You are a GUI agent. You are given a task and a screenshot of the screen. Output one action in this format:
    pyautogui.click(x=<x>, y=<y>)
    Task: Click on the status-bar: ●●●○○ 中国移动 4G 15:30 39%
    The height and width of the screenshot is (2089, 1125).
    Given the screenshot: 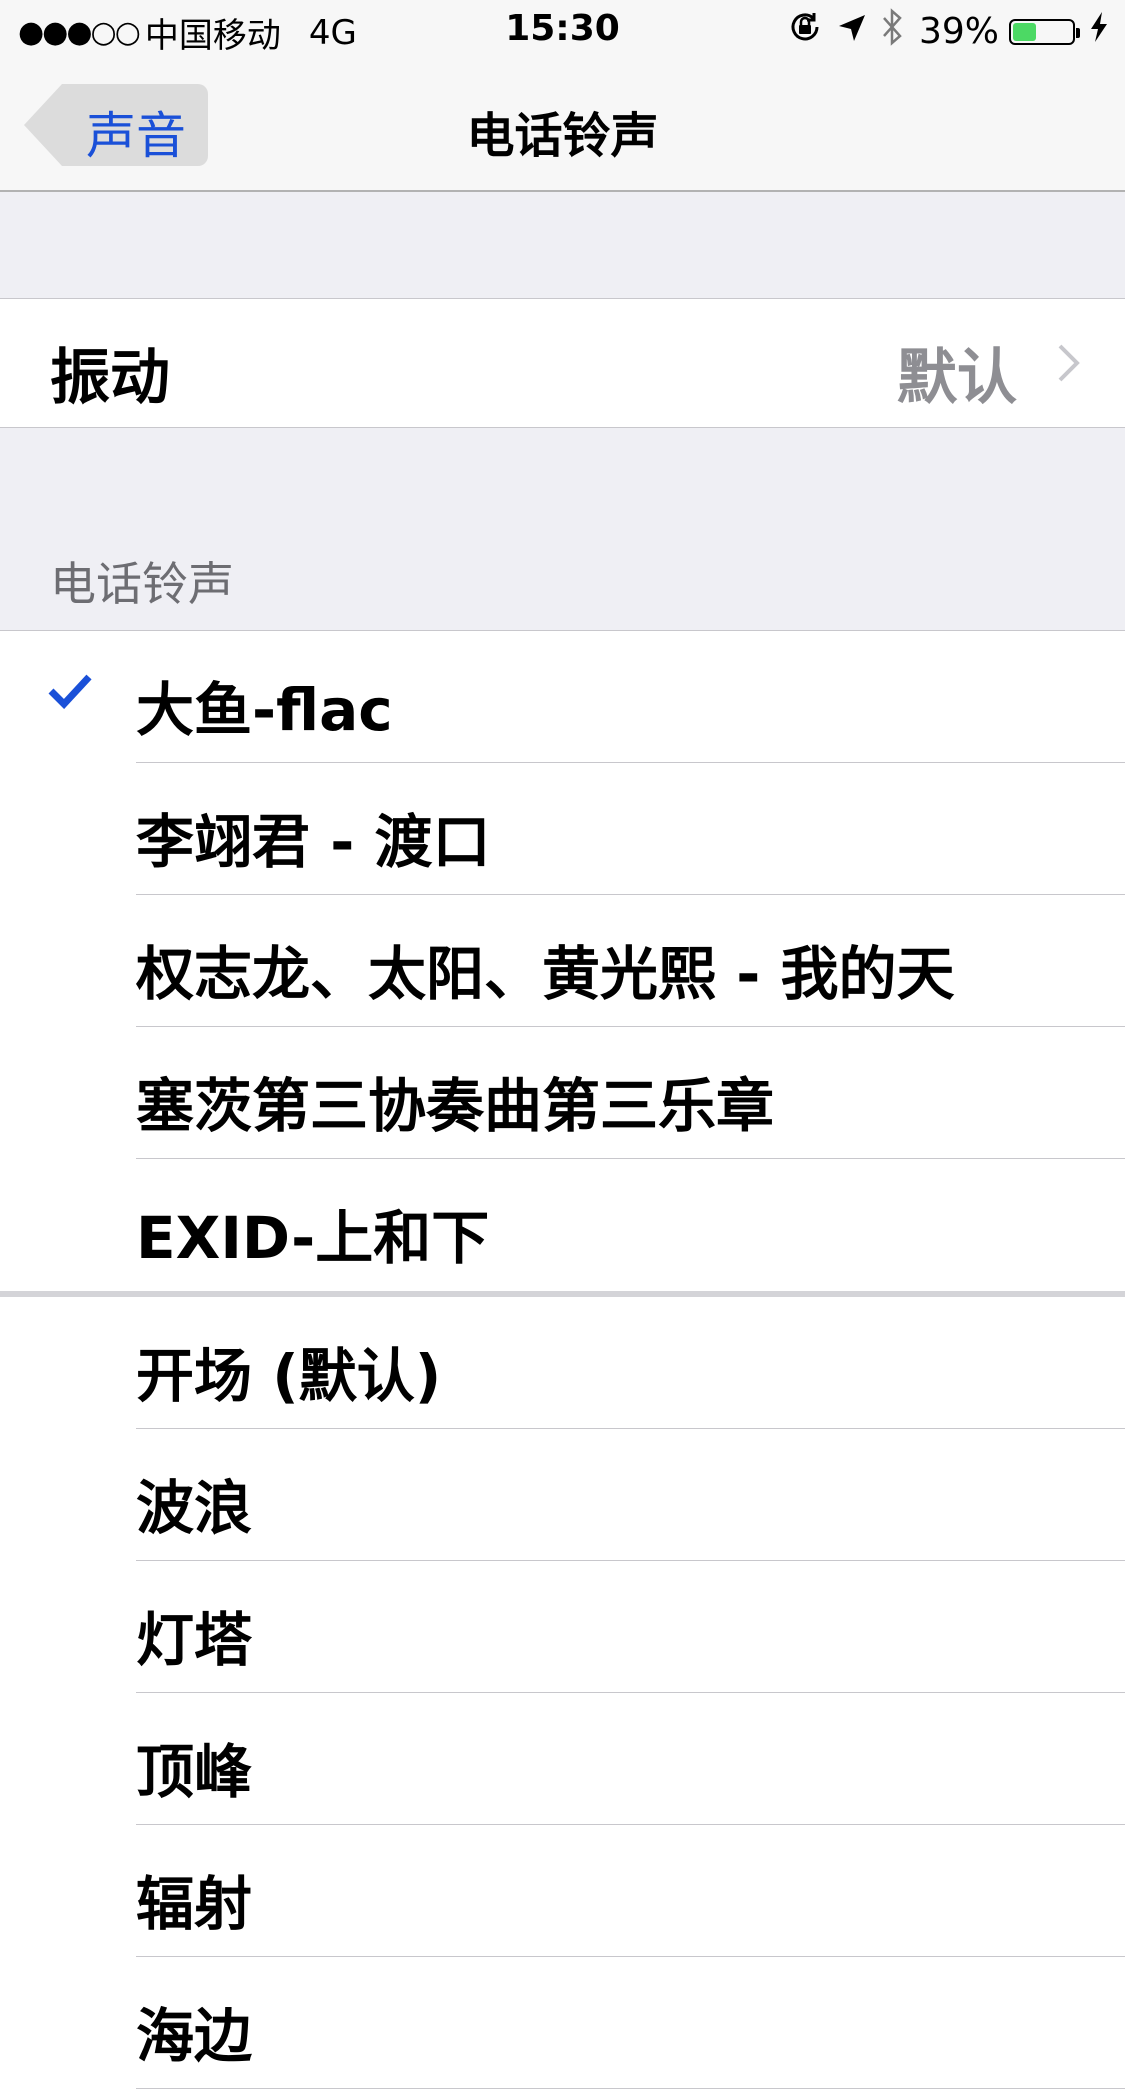 What is the action you would take?
    pyautogui.click(x=562, y=30)
    